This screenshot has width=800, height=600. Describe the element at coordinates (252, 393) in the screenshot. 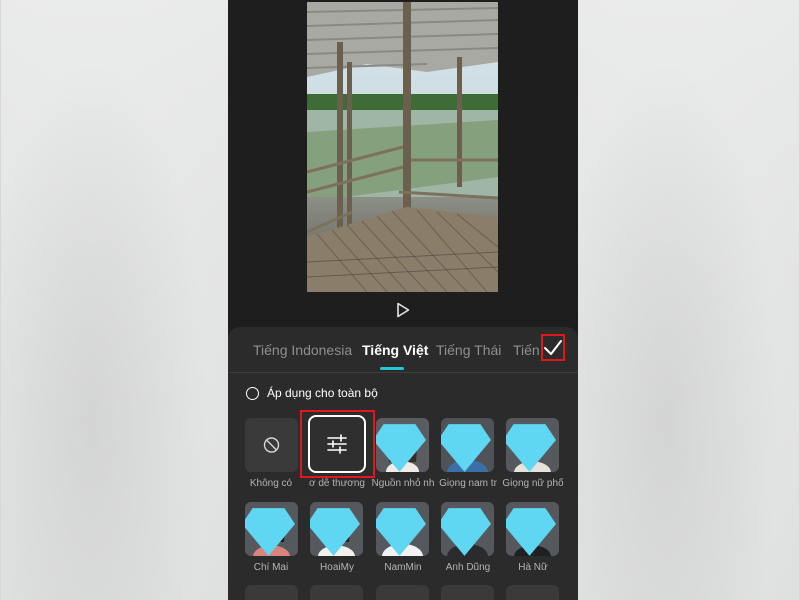

I see `apply-to-all-radio` at that location.